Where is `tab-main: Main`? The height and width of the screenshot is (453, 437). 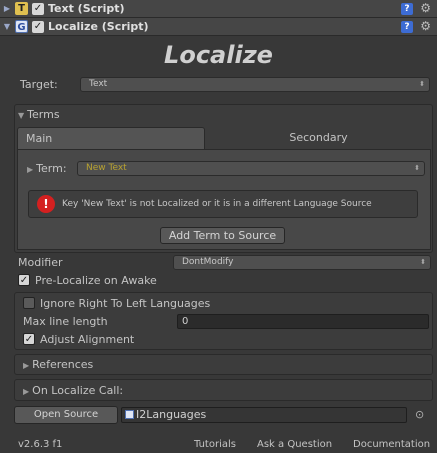
tab-main: Main is located at coordinates (111, 138).